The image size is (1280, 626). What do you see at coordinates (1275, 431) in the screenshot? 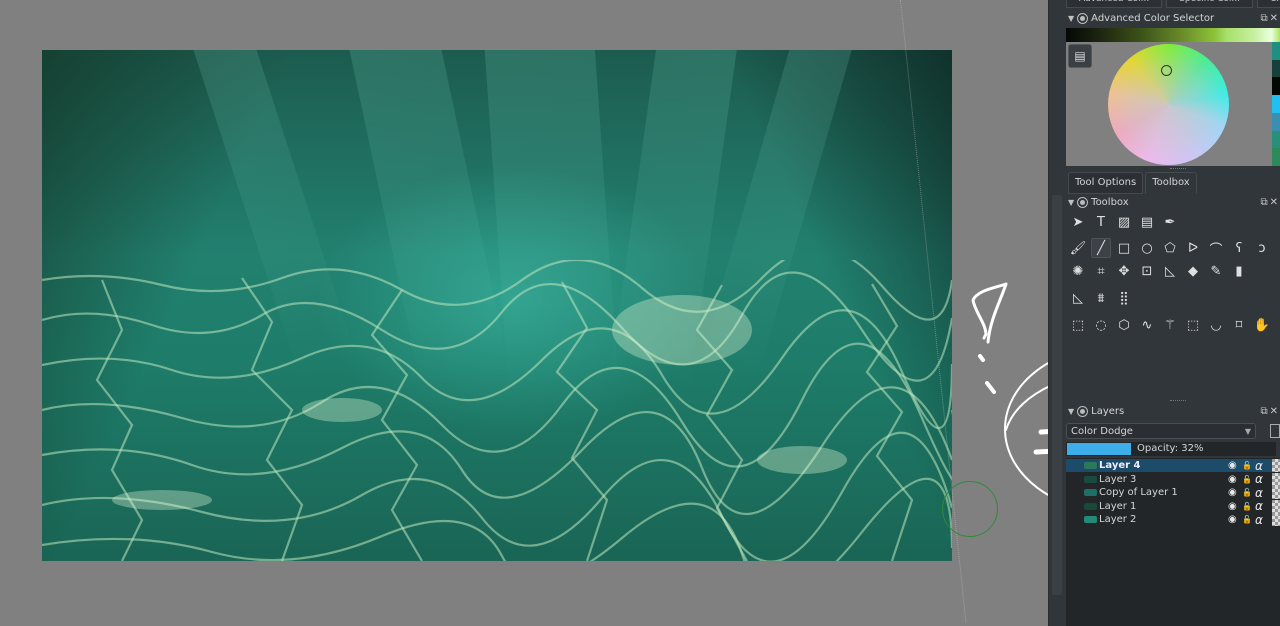
I see `layer-properties-icon` at bounding box center [1275, 431].